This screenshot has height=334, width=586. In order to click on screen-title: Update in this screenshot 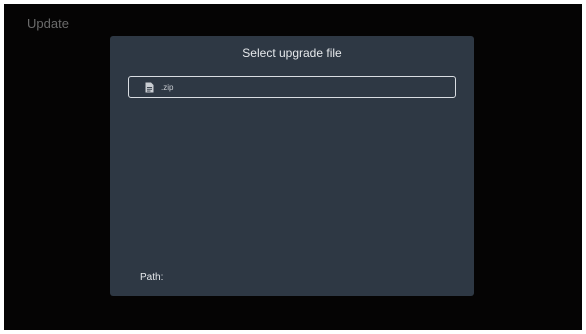, I will do `click(48, 23)`.